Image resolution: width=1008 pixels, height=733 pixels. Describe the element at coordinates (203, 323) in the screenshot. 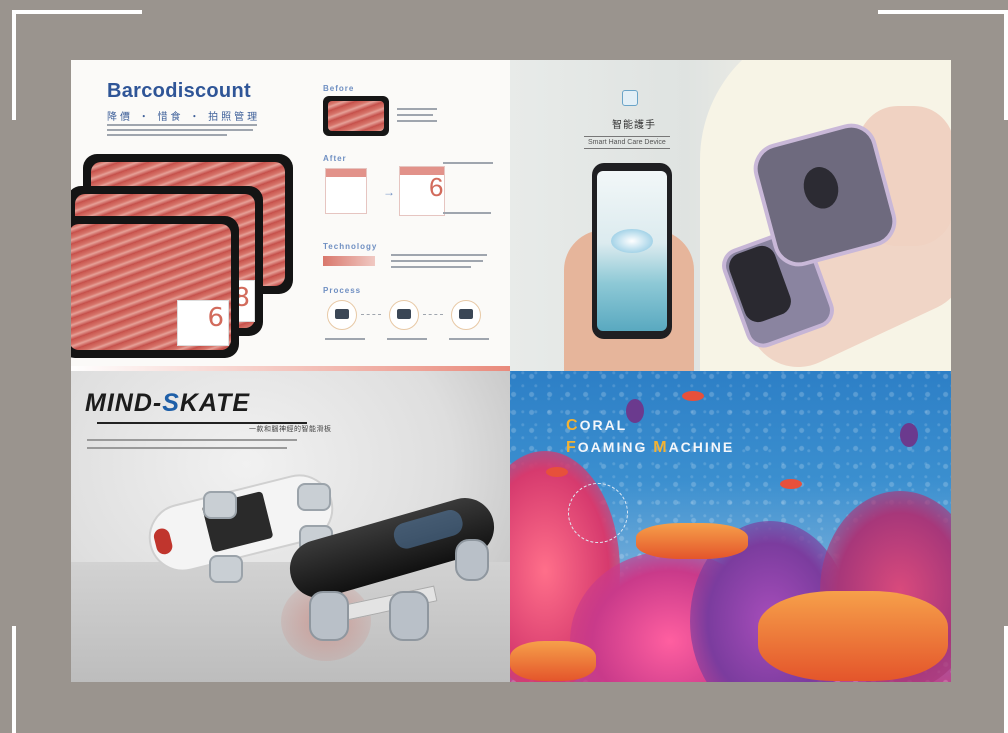

I see `price-label: 6` at that location.